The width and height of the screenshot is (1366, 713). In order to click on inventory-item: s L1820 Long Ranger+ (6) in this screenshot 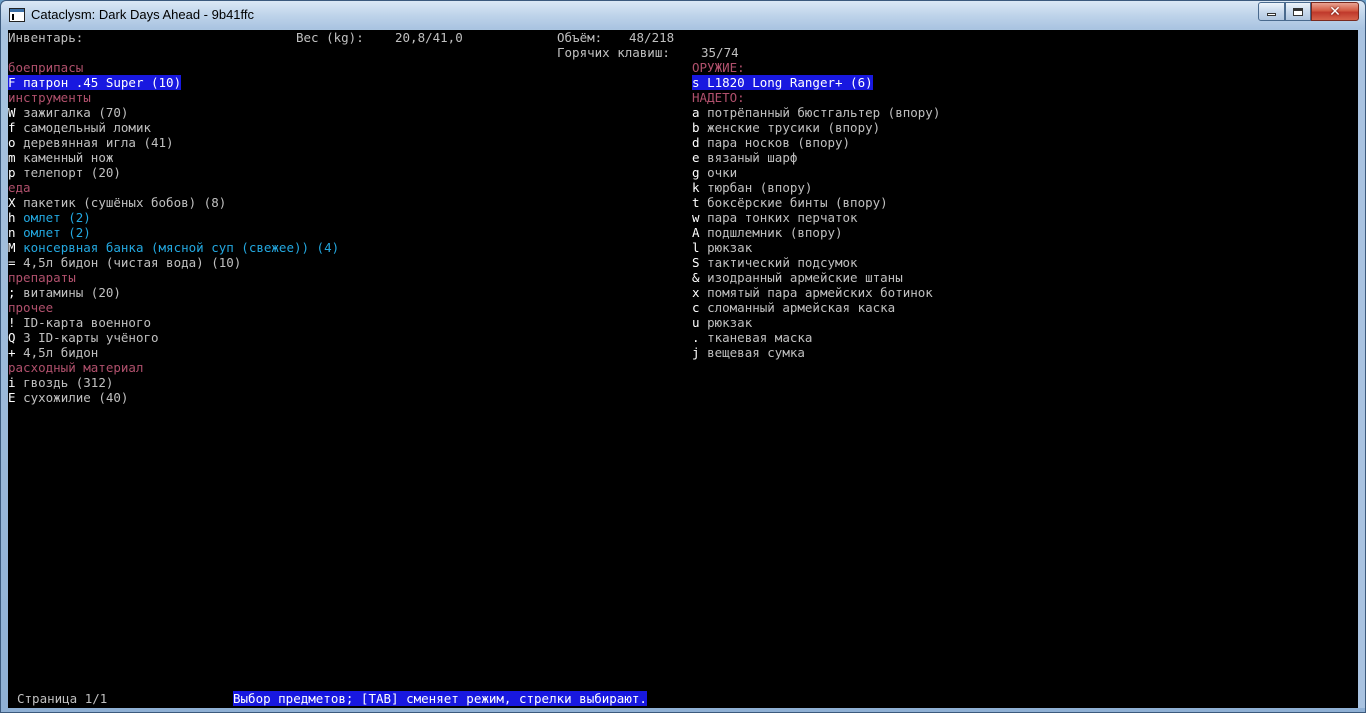, I will do `click(782, 82)`.